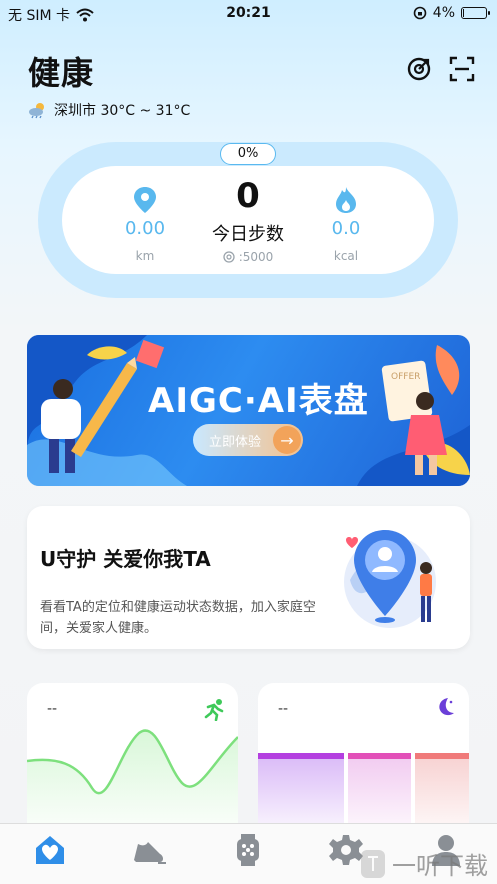 The image size is (497, 884). I want to click on battery-icon, so click(475, 13).